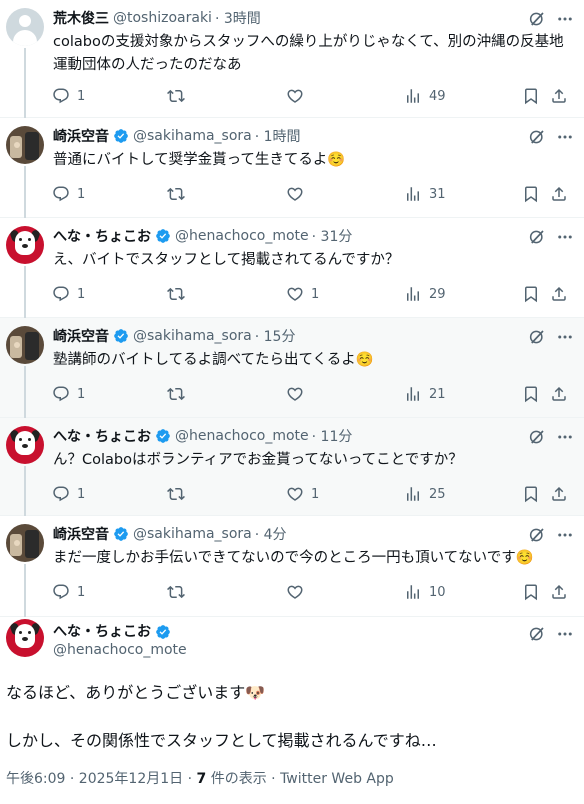  I want to click on tweet-time: · 15分, so click(275, 336).